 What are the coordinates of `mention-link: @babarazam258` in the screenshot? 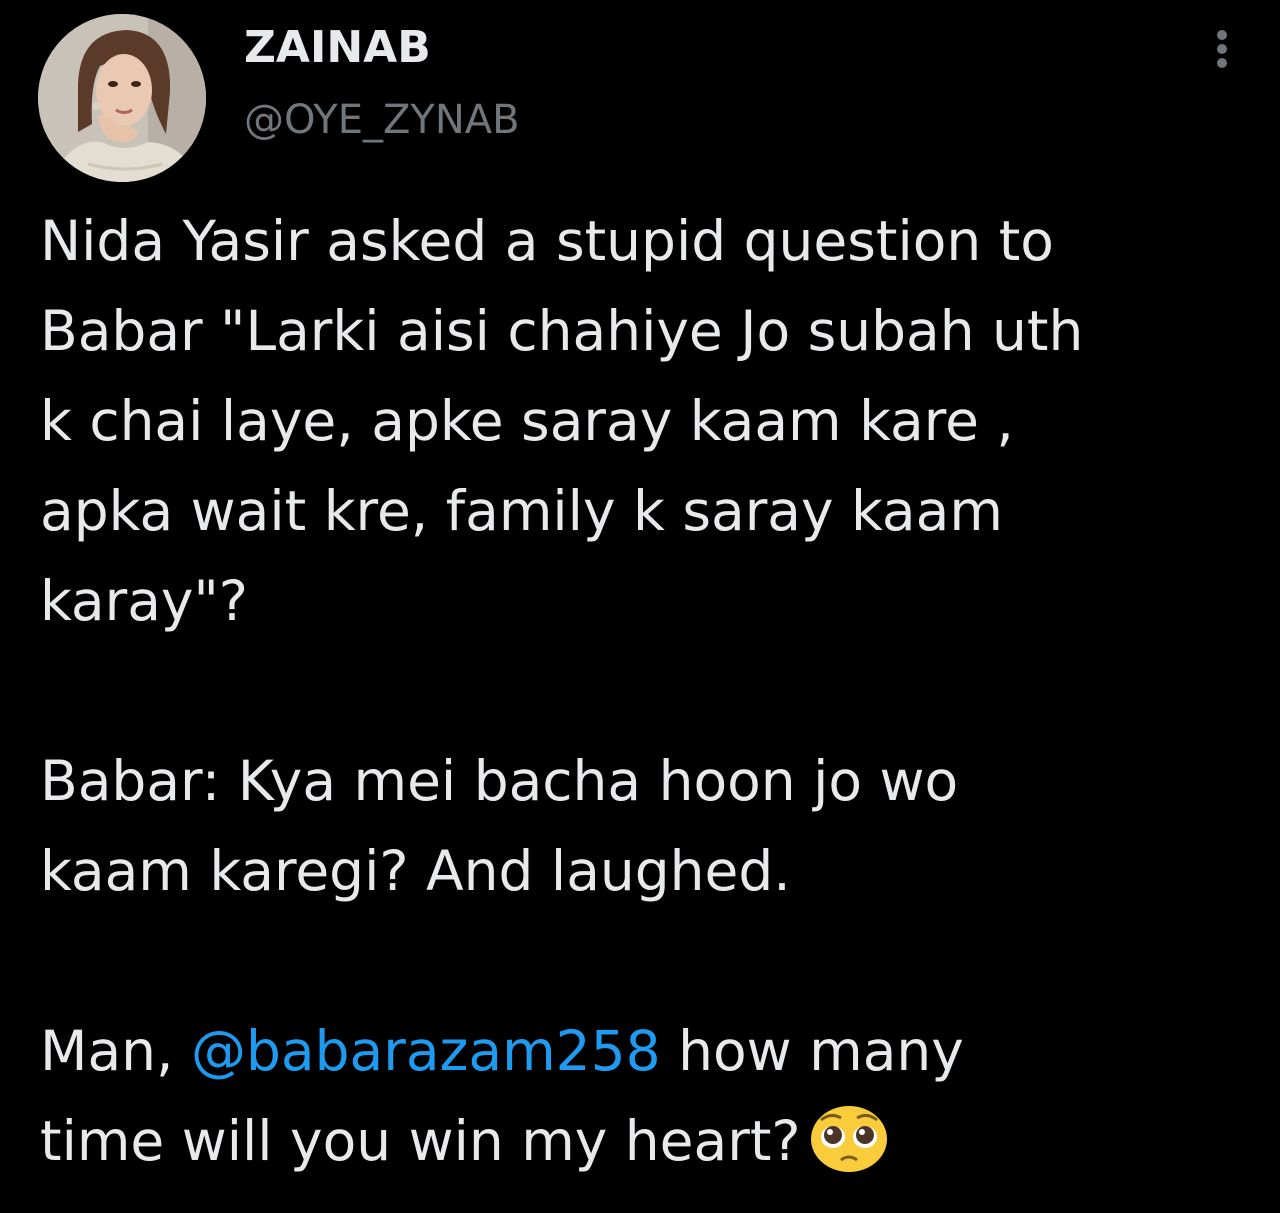 It's located at (426, 1051).